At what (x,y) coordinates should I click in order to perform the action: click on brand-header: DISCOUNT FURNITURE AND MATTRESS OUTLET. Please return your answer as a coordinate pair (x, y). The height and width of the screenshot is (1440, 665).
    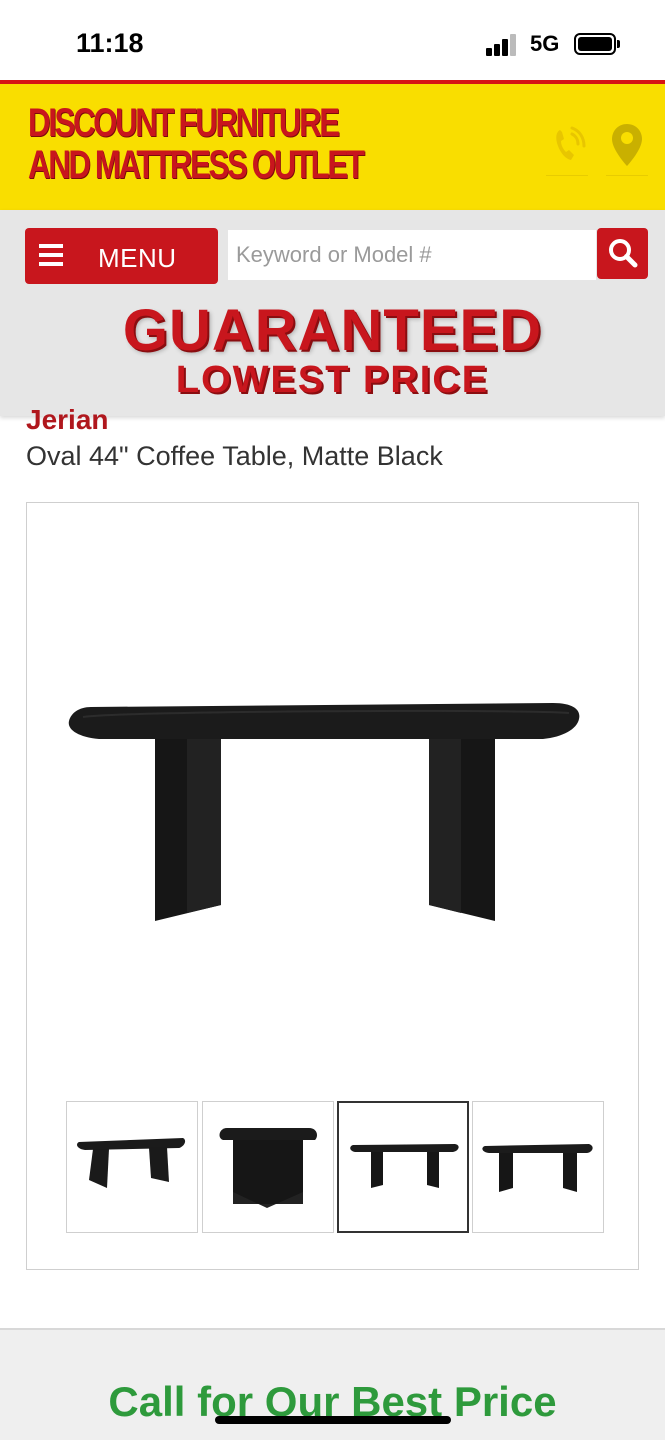
    Looking at the image, I should click on (332, 145).